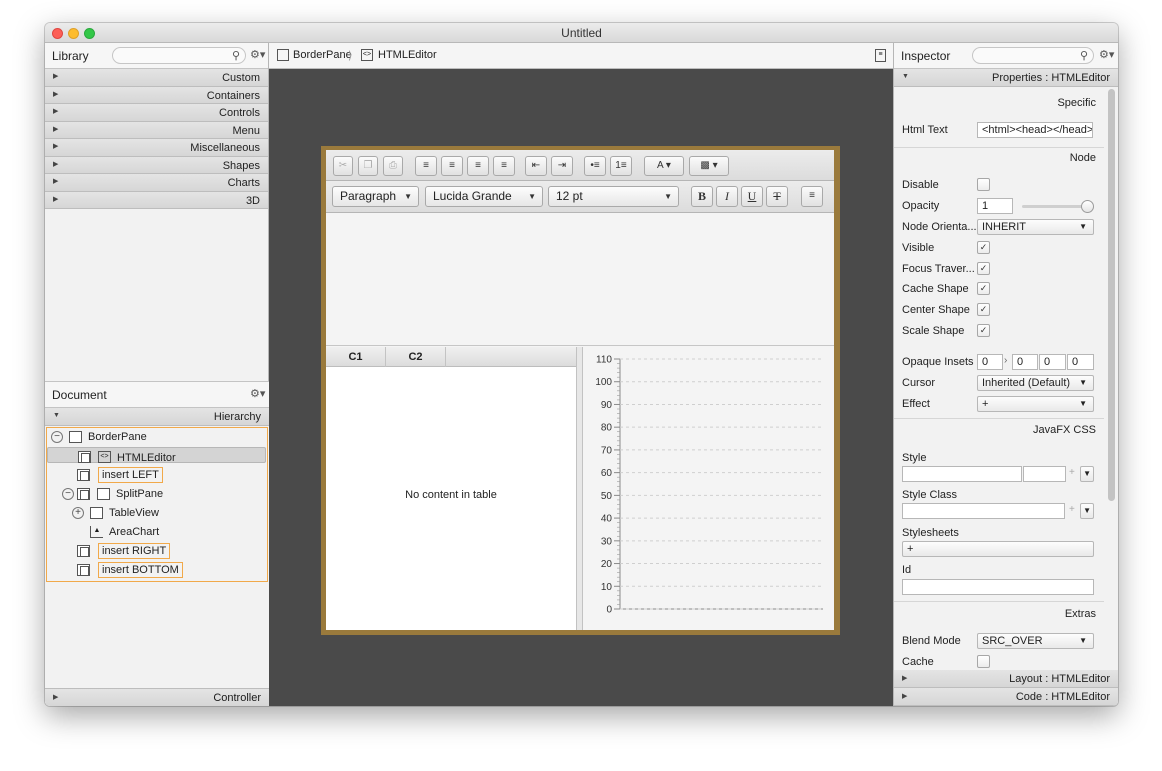 The height and width of the screenshot is (771, 1162). What do you see at coordinates (407, 55) in the screenshot?
I see `breadcrumb-item-htmleditor: HTMLEditor` at bounding box center [407, 55].